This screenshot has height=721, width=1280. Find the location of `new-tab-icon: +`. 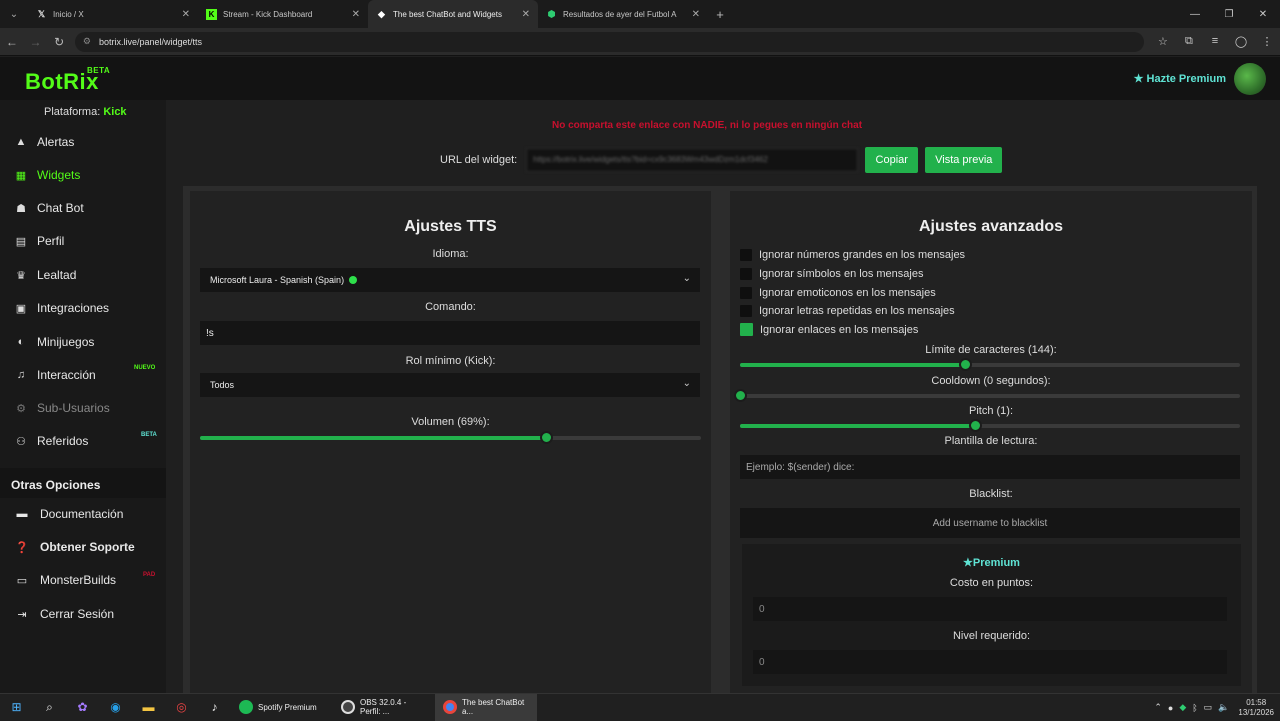

new-tab-icon: + is located at coordinates (720, 14).